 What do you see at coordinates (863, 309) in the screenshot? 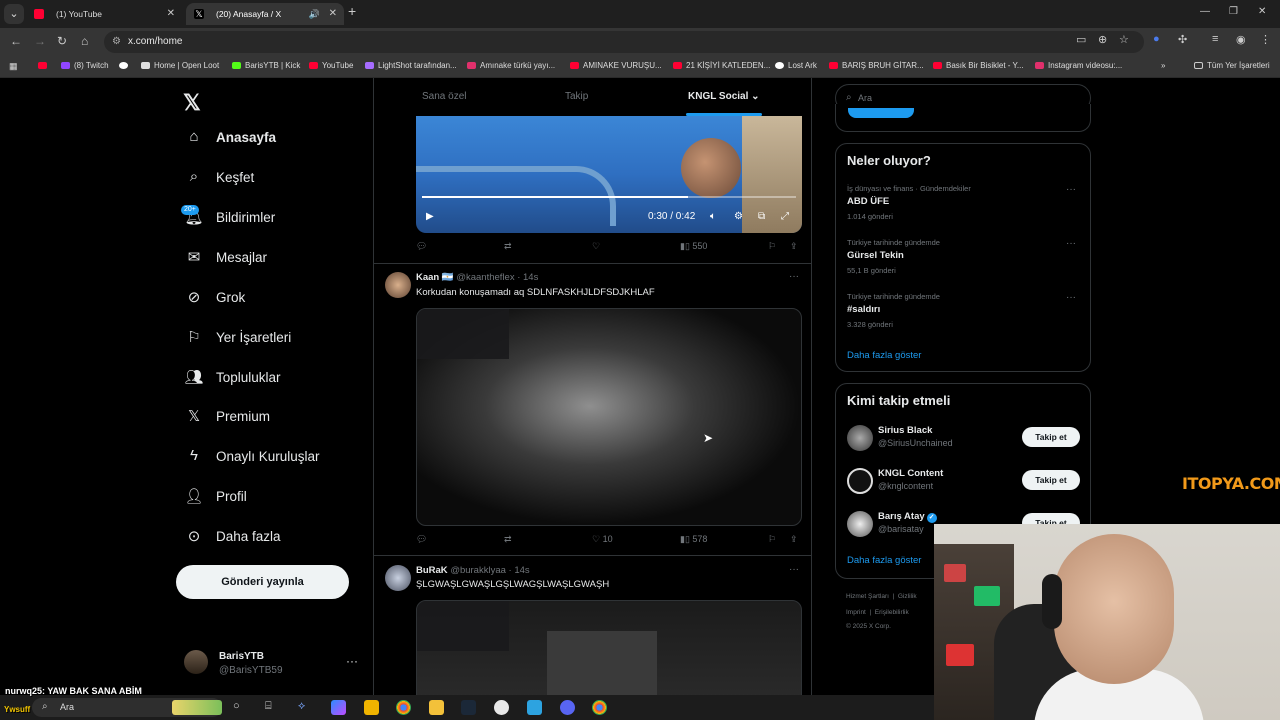
I see `trend-item: #saldırı` at bounding box center [863, 309].